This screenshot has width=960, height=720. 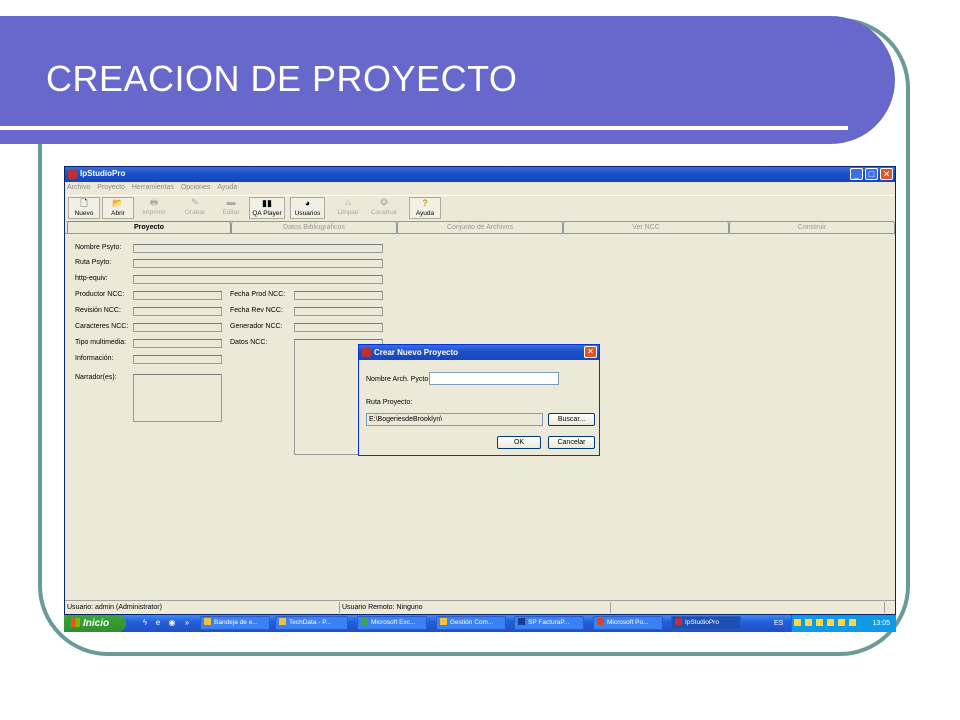 I want to click on qa-player-button: ▮▮ QA Player, so click(x=267, y=208).